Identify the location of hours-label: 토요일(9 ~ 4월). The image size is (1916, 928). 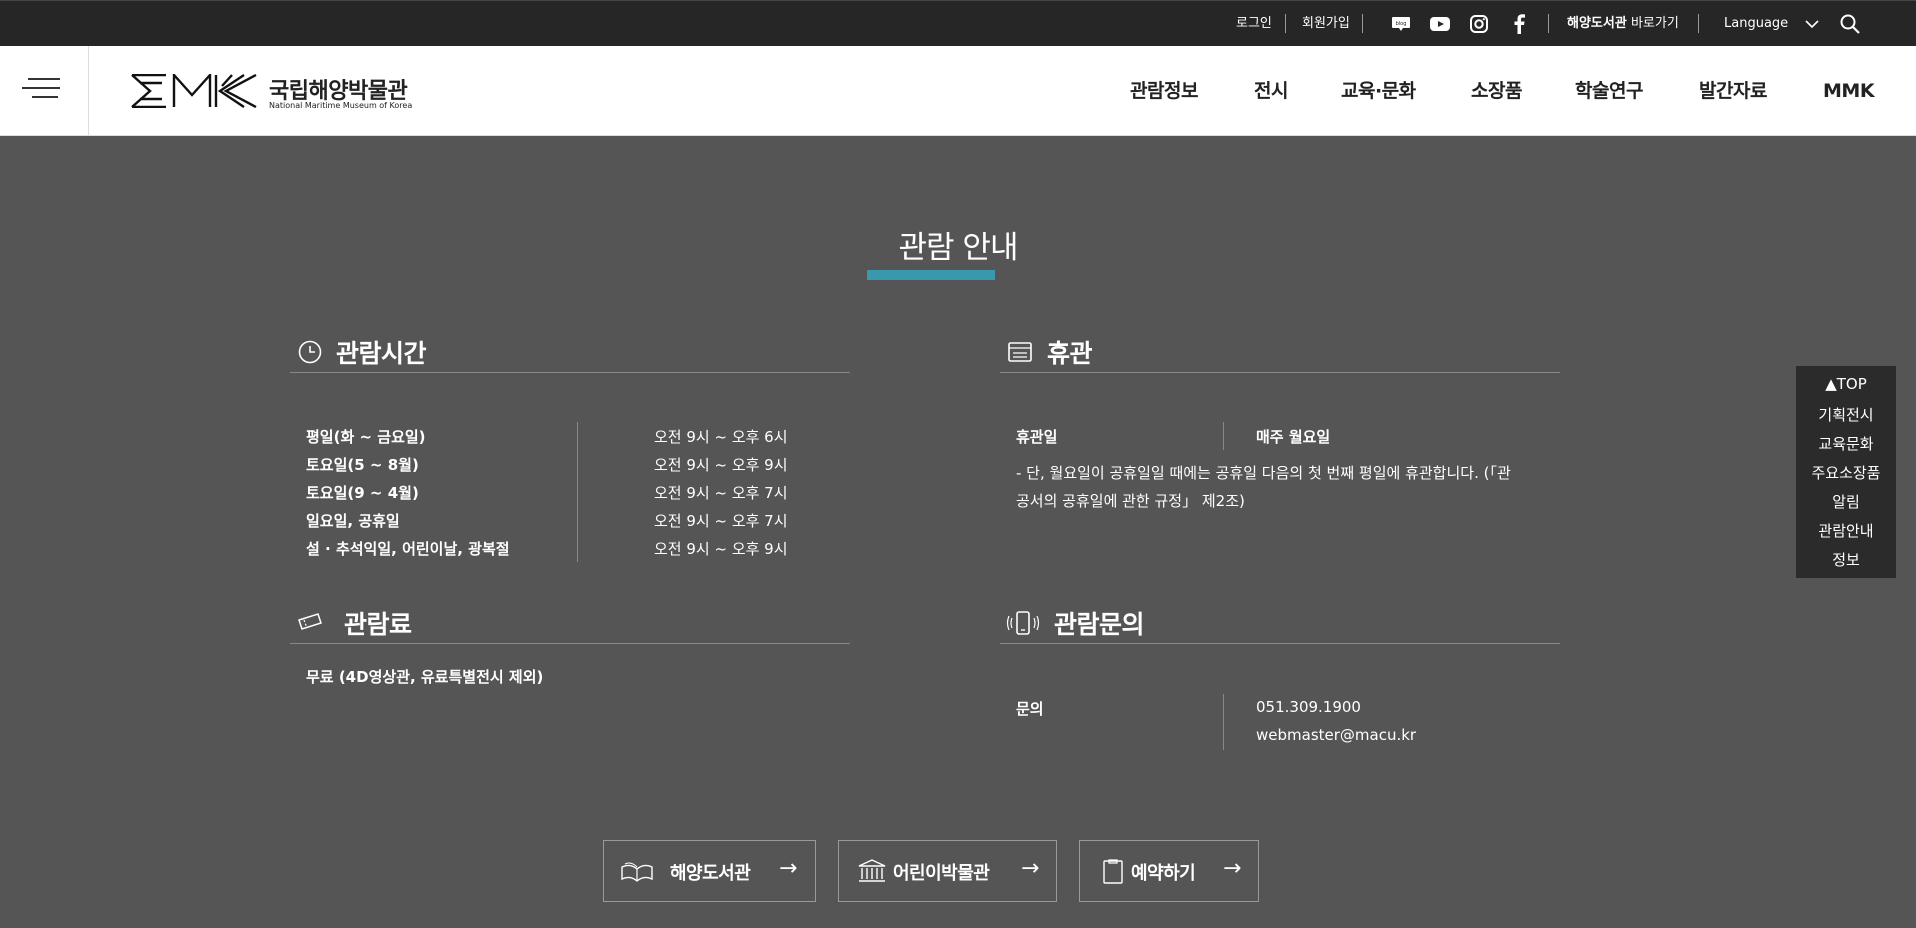
(362, 493).